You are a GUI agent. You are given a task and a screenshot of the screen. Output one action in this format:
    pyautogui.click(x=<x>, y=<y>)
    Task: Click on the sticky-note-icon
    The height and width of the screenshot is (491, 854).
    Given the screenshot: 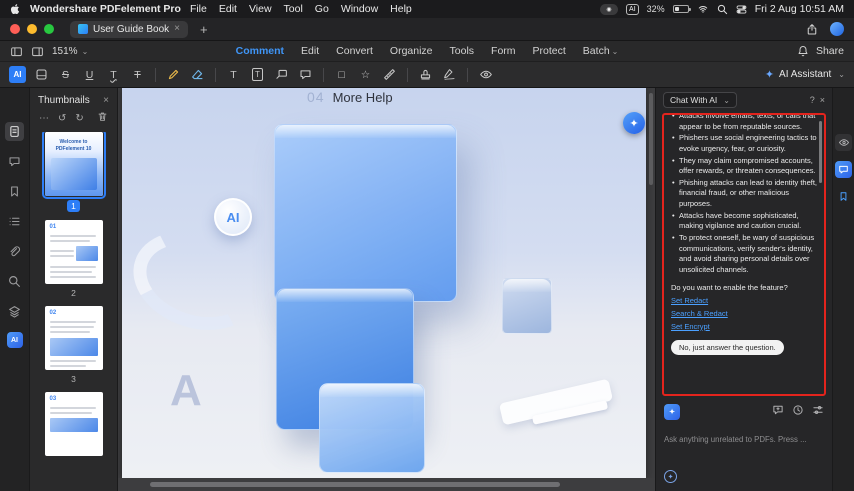 What is the action you would take?
    pyautogui.click(x=305, y=74)
    